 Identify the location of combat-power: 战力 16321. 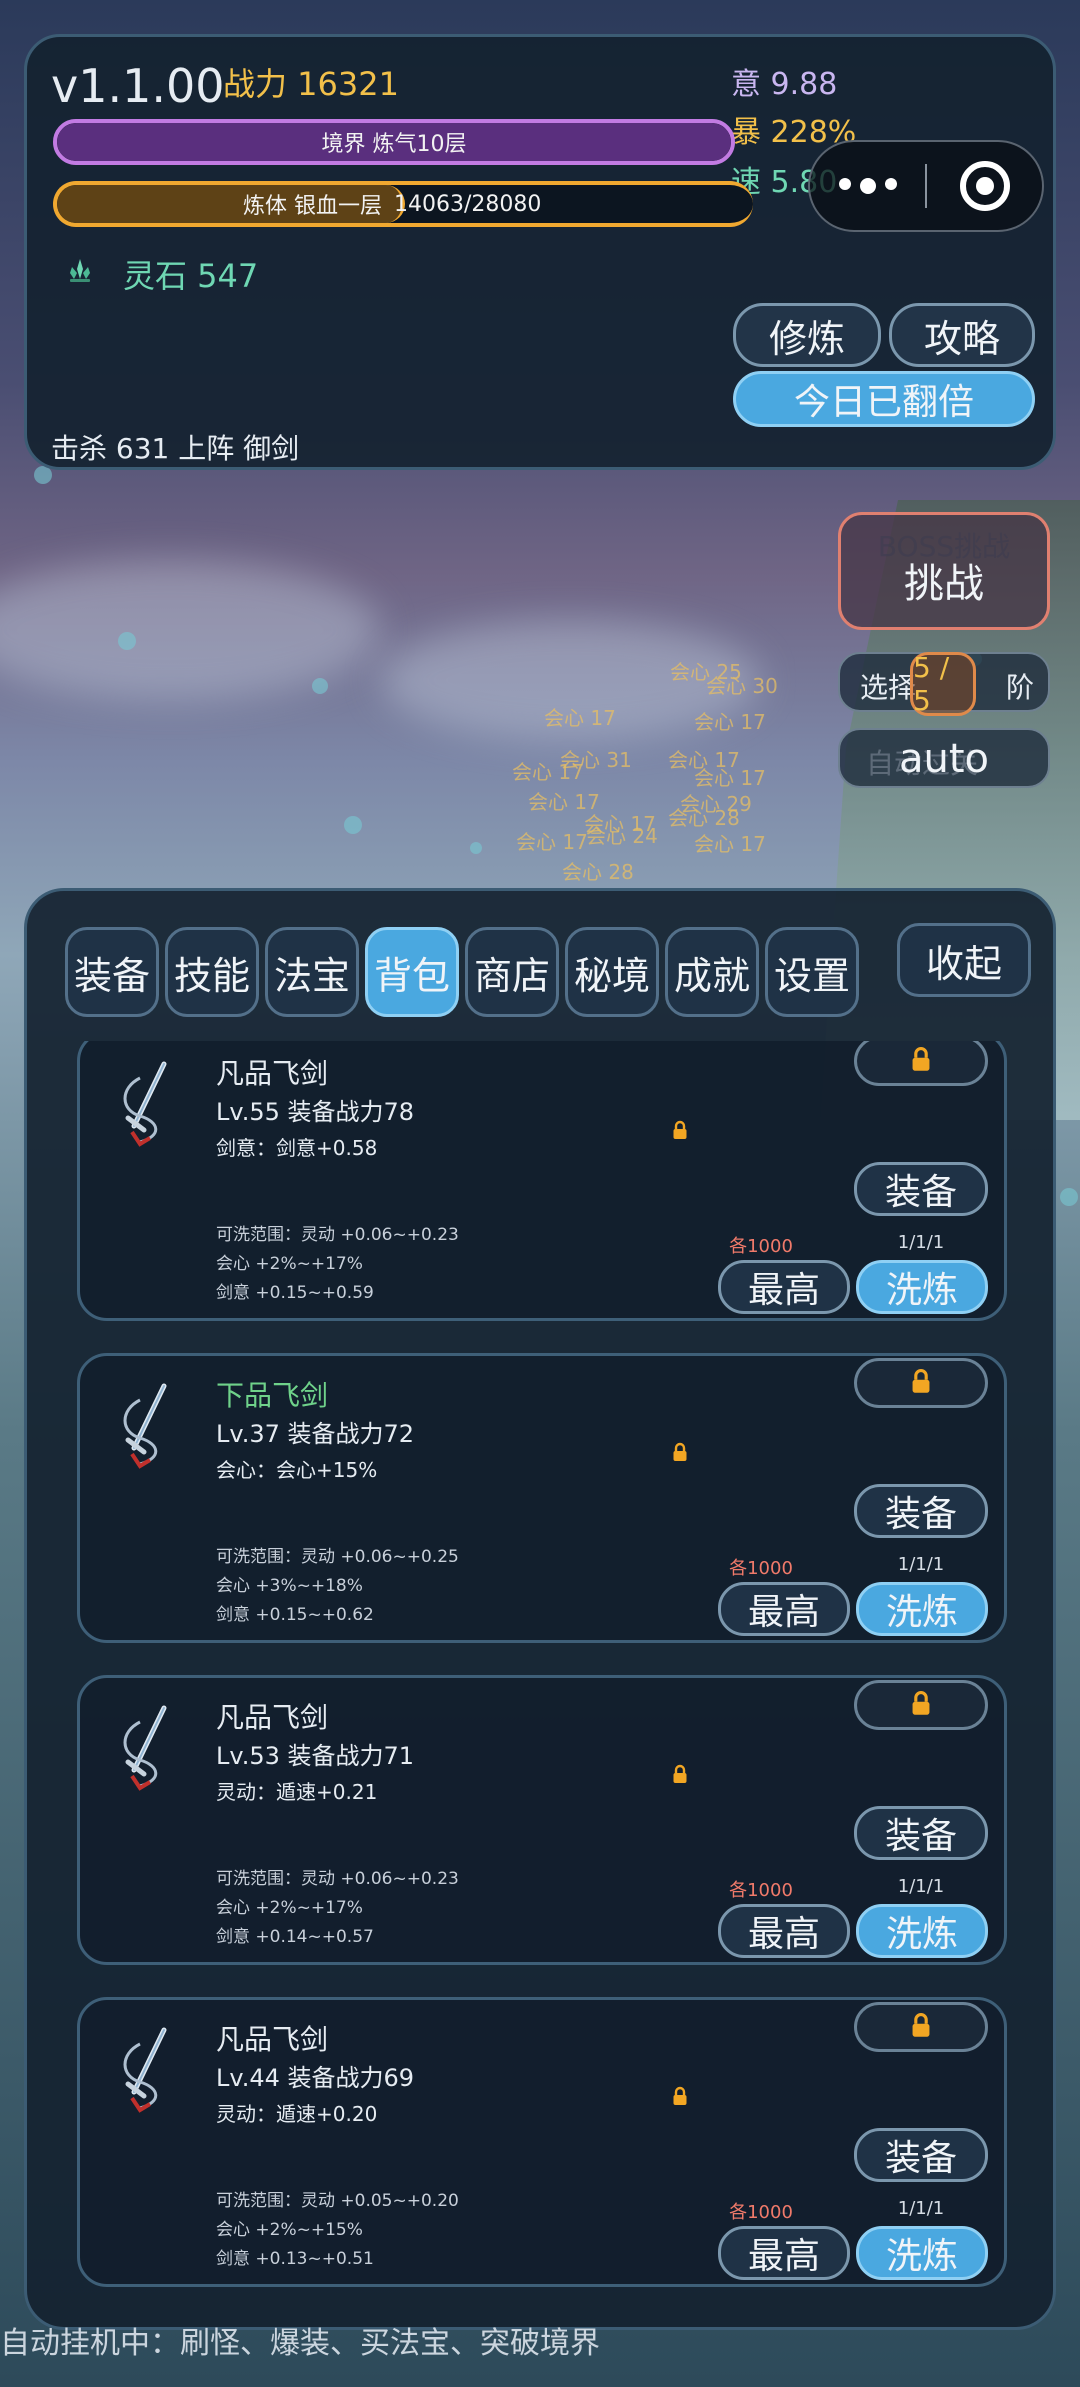
(311, 84).